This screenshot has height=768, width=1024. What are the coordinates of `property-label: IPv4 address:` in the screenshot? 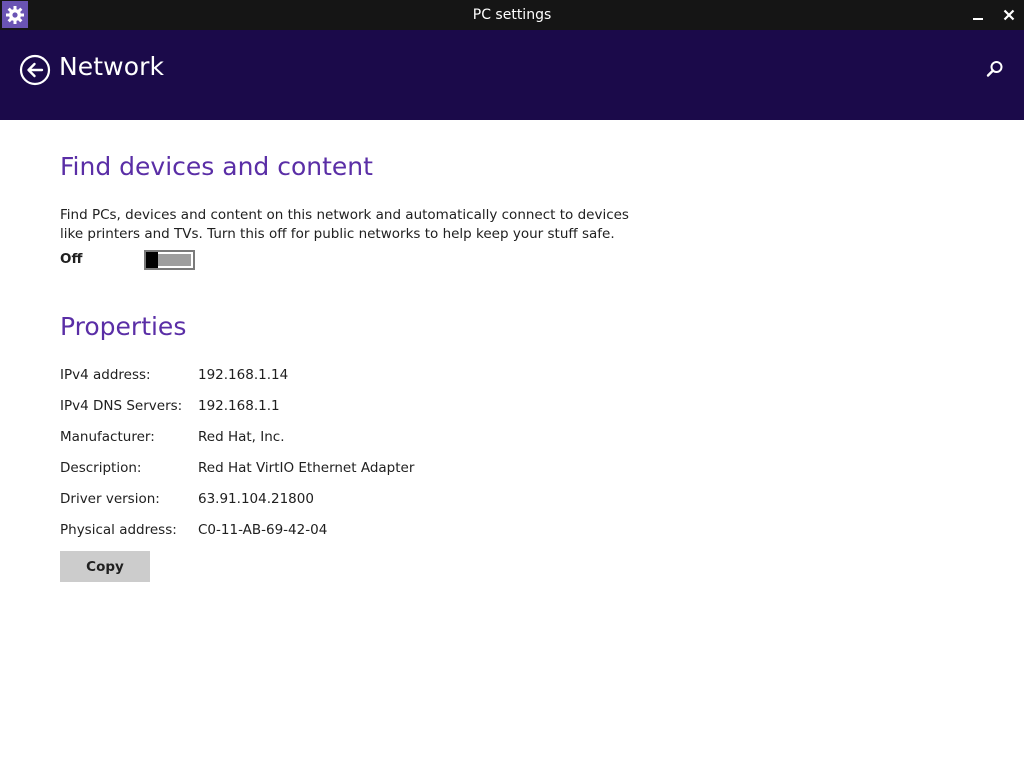 It's located at (105, 375).